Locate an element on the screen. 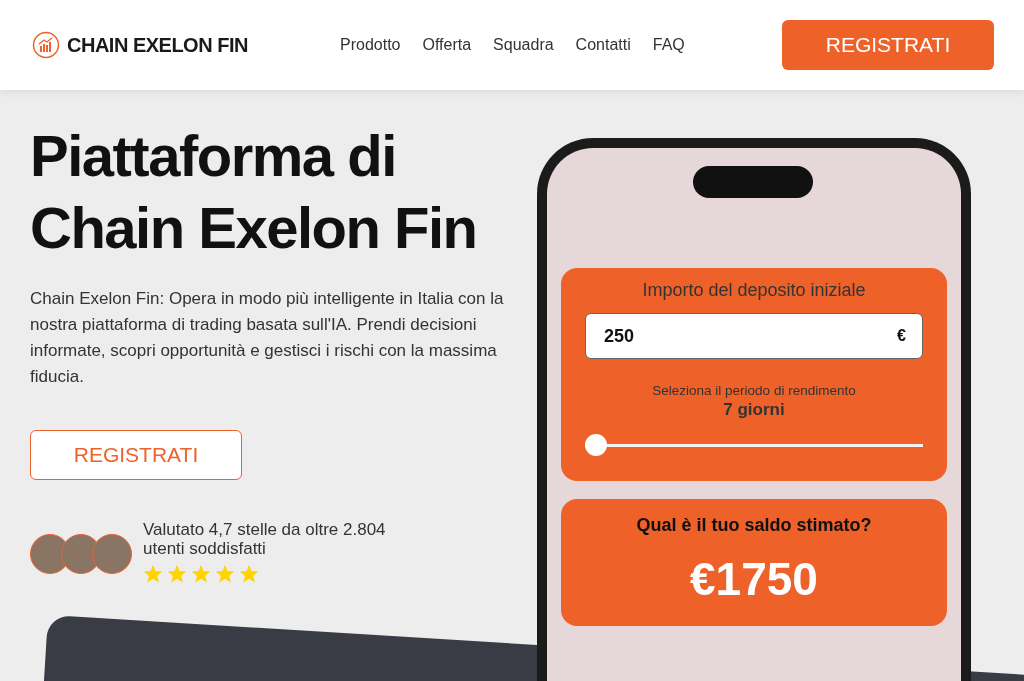 This screenshot has height=681, width=1024. hero-description: Chain Exelon Fin: Opera in modo più intelligente in Italia con la nostra piattaforma di trading basata sull'IA. Prendi decisioni informate, scopri opportunità e gestisci i rischi con la massima fiducia. is located at coordinates (267, 338).